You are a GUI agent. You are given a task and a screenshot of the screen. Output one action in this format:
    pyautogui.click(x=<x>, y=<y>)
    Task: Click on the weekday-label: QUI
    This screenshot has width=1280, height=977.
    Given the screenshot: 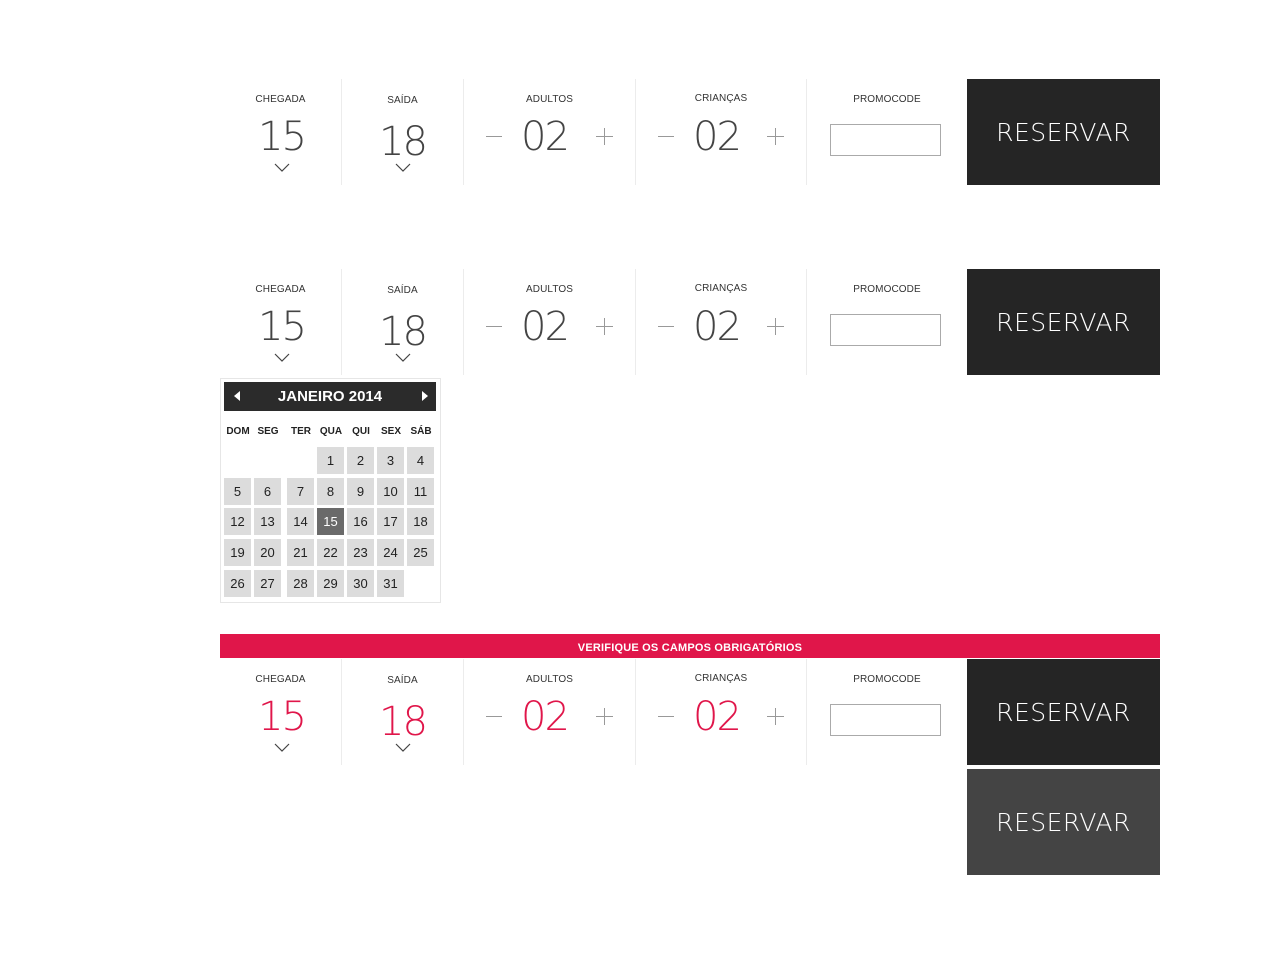 What is the action you would take?
    pyautogui.click(x=361, y=431)
    